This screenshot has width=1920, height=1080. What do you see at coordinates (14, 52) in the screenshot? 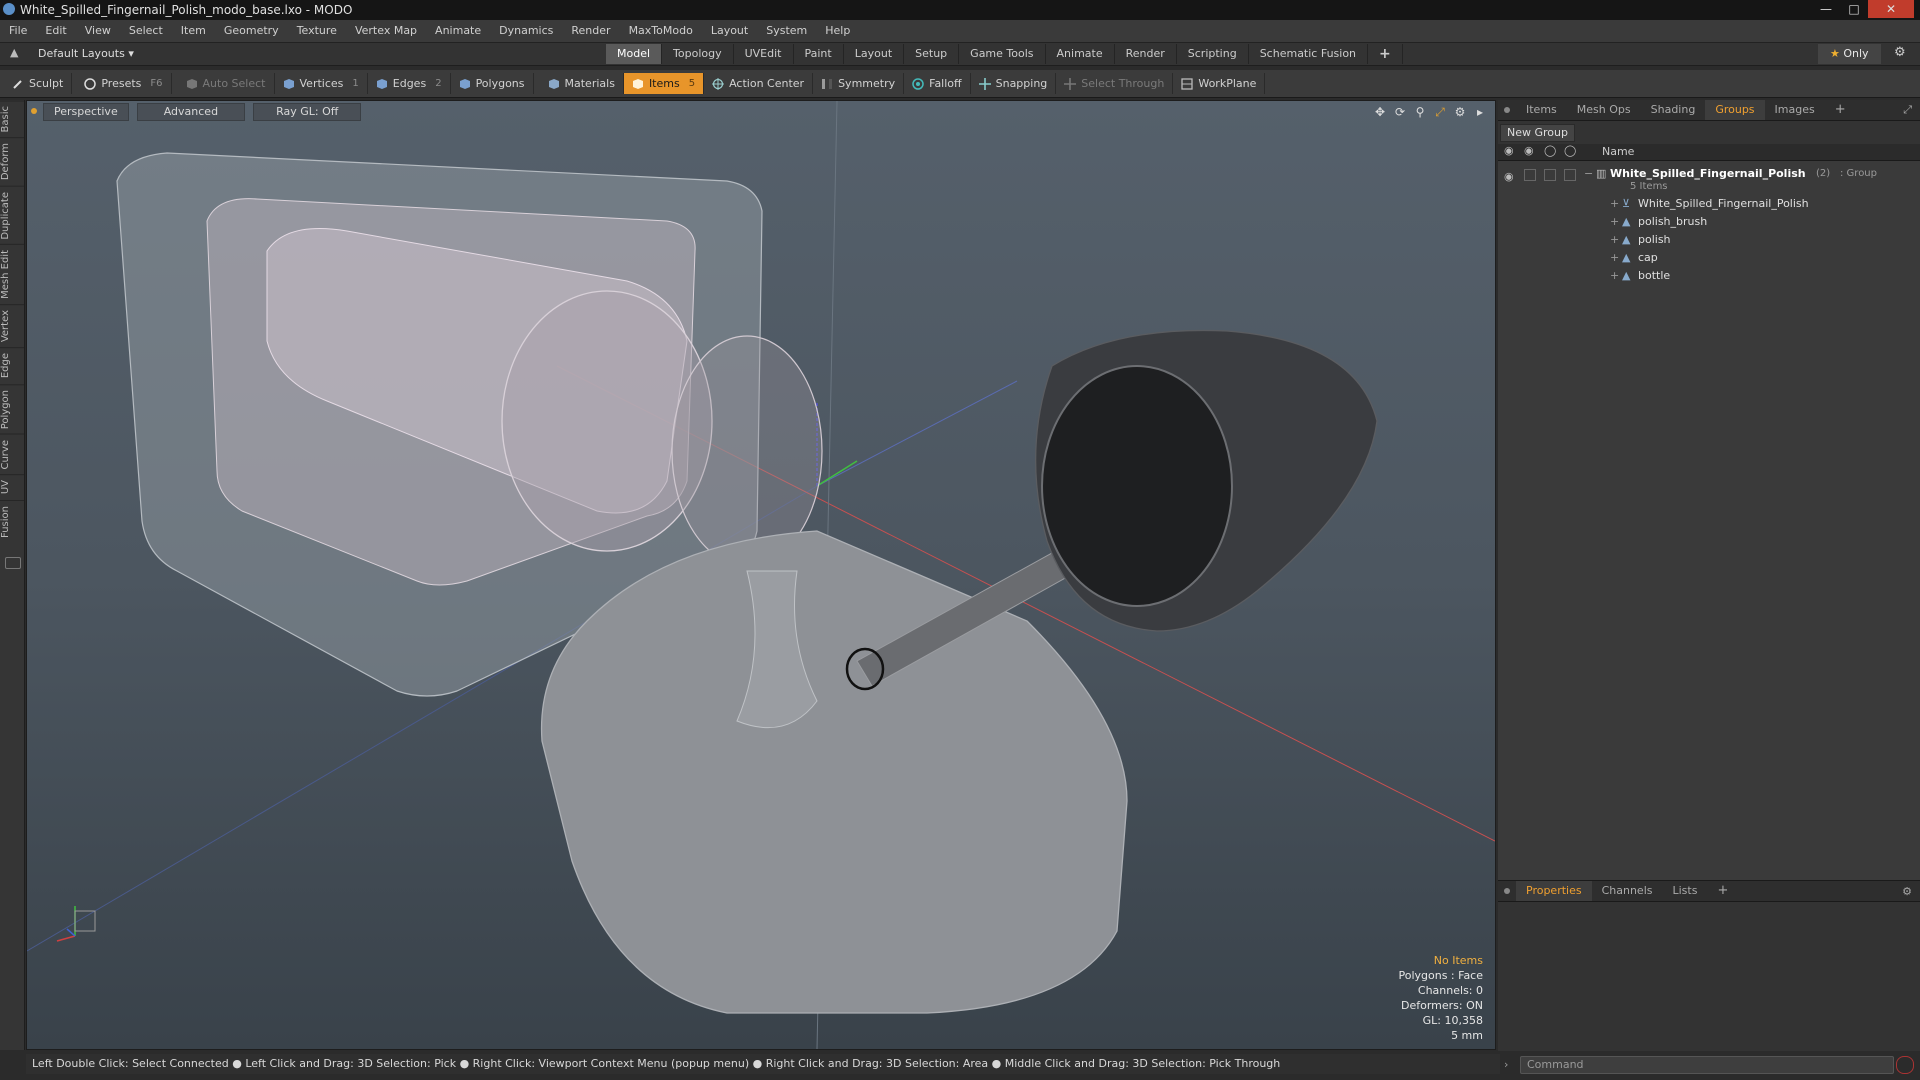
I see `layouts-toggle-icon: ▲` at bounding box center [14, 52].